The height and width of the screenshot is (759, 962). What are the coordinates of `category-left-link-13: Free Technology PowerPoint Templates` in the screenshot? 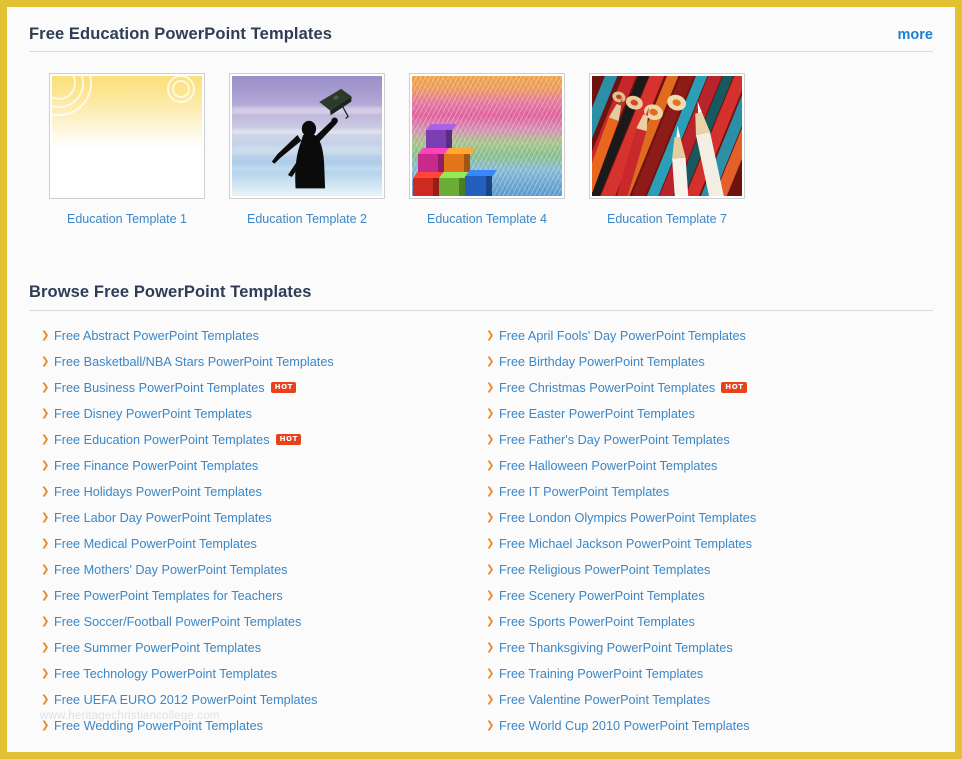 It's located at (165, 674).